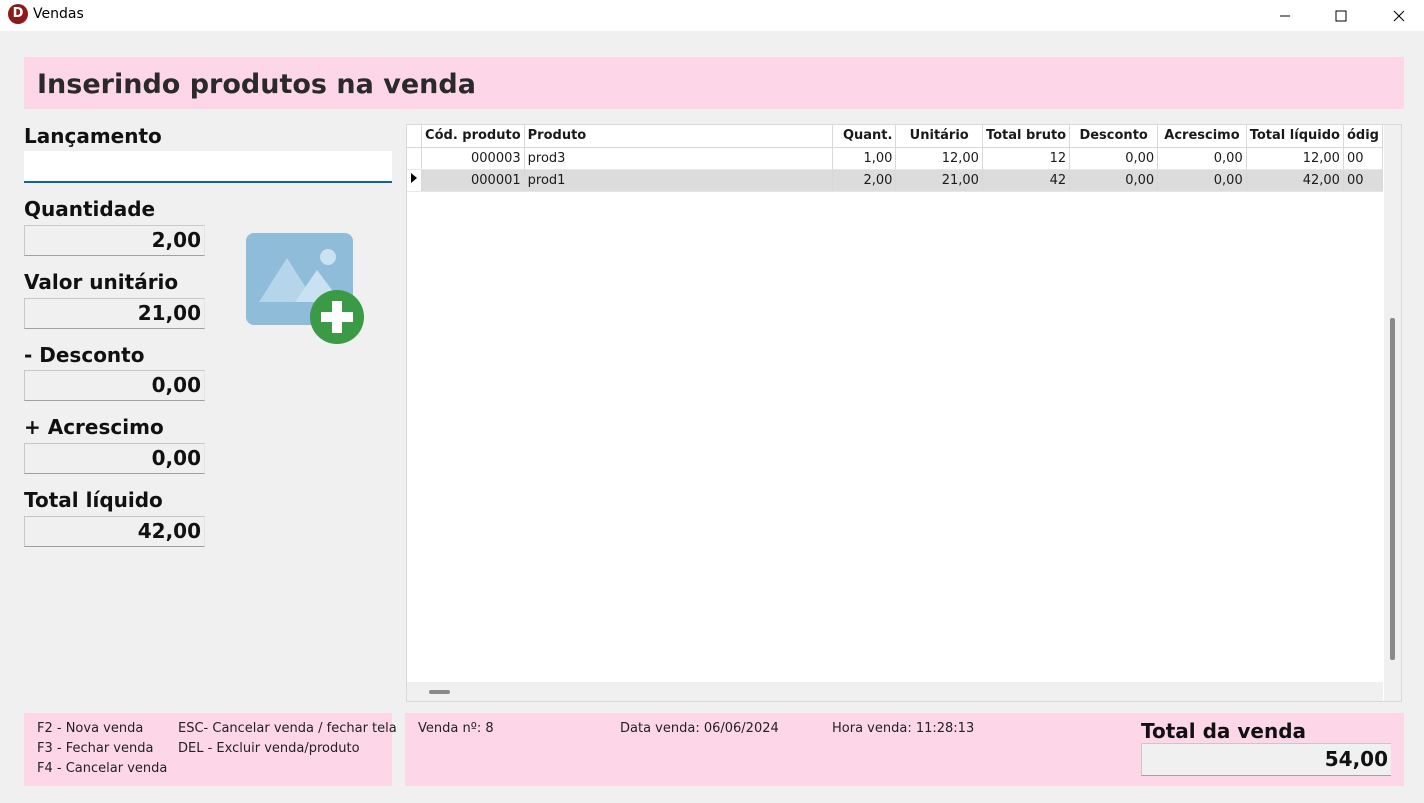 This screenshot has height=803, width=1424. What do you see at coordinates (895, 691) in the screenshot?
I see `horizontal-scrollbar` at bounding box center [895, 691].